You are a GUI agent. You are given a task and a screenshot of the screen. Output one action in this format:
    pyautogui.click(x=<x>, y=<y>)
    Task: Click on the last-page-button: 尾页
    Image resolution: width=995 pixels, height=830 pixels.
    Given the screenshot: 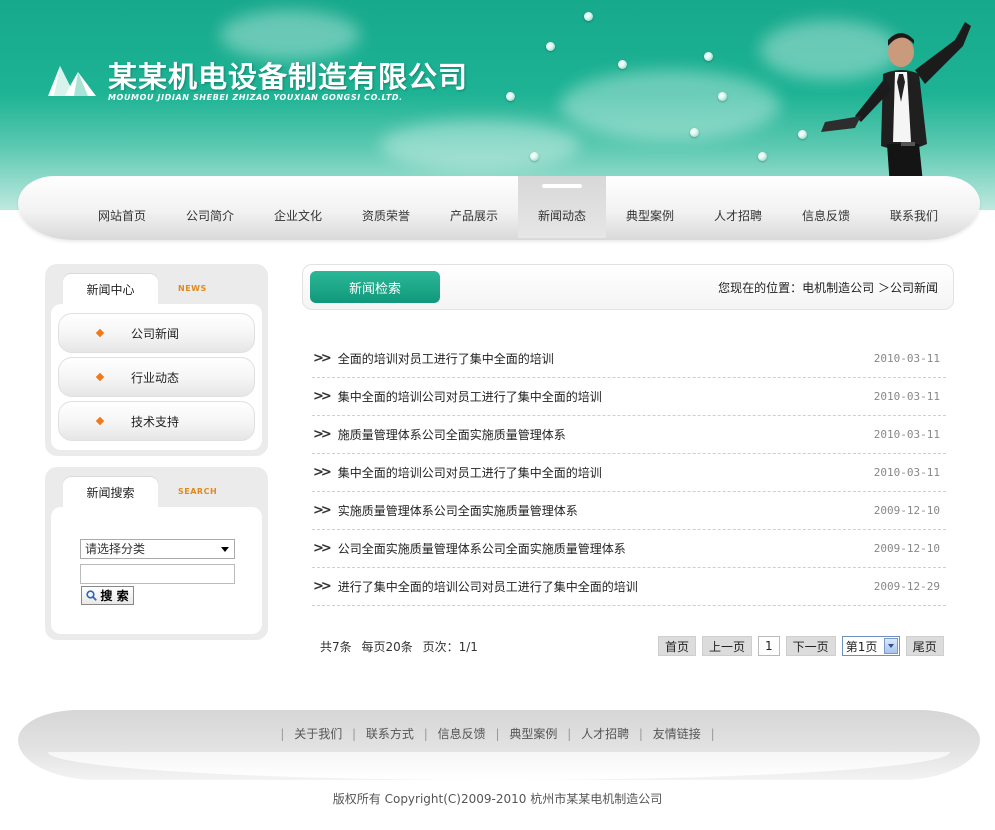 What is the action you would take?
    pyautogui.click(x=924, y=646)
    